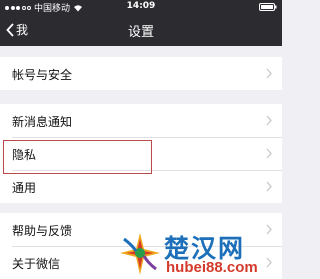 Image resolution: width=320 pixels, height=279 pixels. I want to click on settings-item-label: 帐号与安全, so click(42, 75).